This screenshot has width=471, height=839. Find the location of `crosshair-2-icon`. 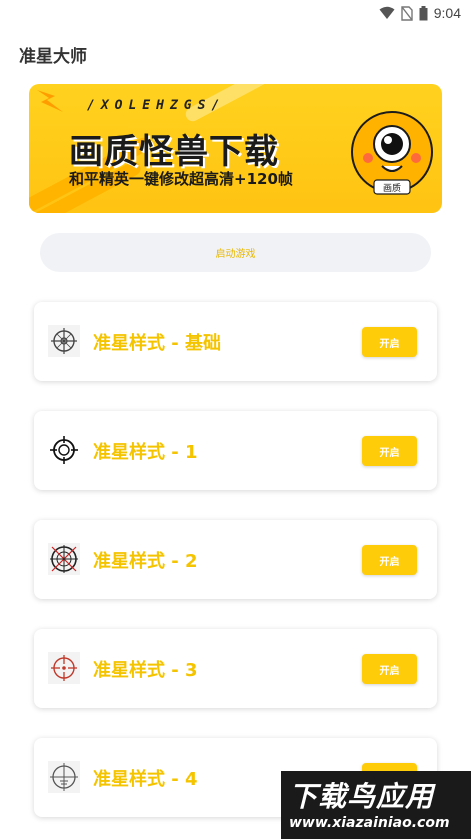

crosshair-2-icon is located at coordinates (64, 559).